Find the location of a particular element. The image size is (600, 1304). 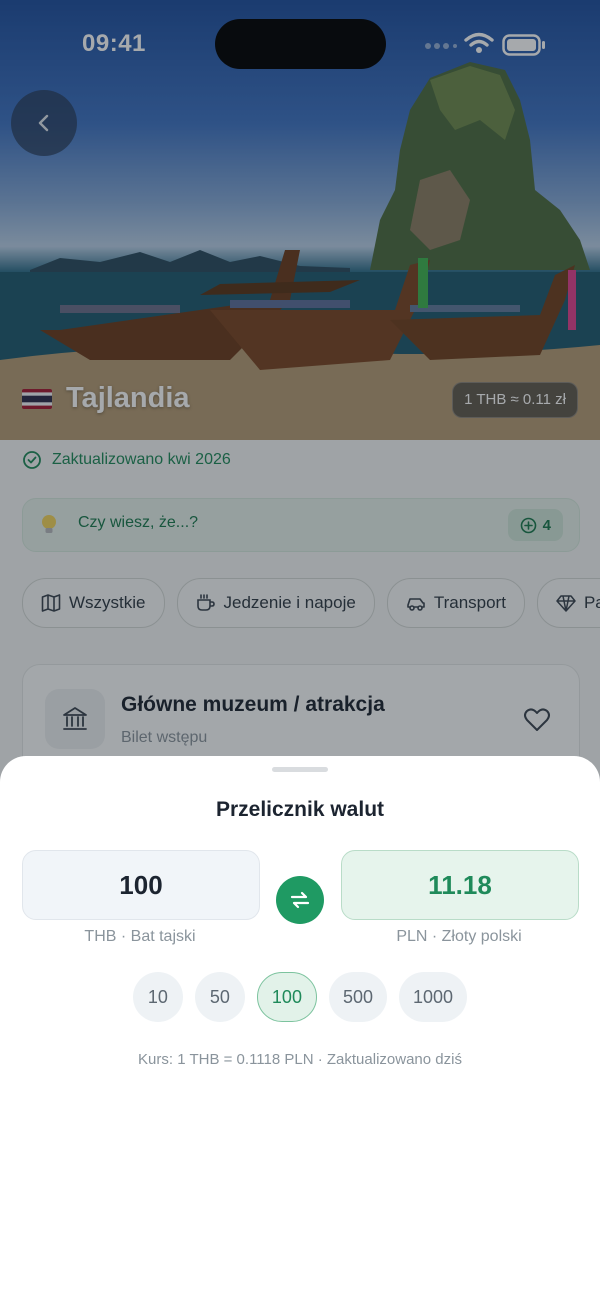

swap-currencies-button is located at coordinates (300, 900).